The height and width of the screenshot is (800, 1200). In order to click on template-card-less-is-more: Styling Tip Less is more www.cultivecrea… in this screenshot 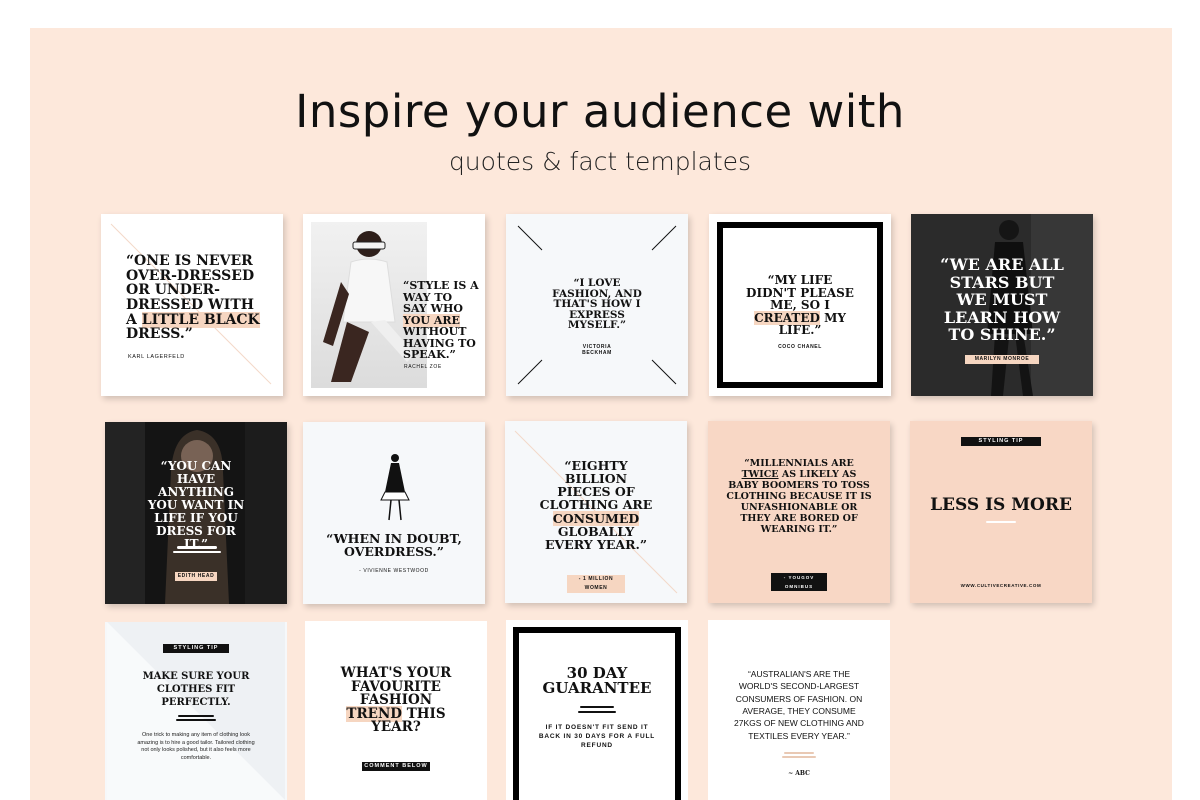, I will do `click(1001, 512)`.